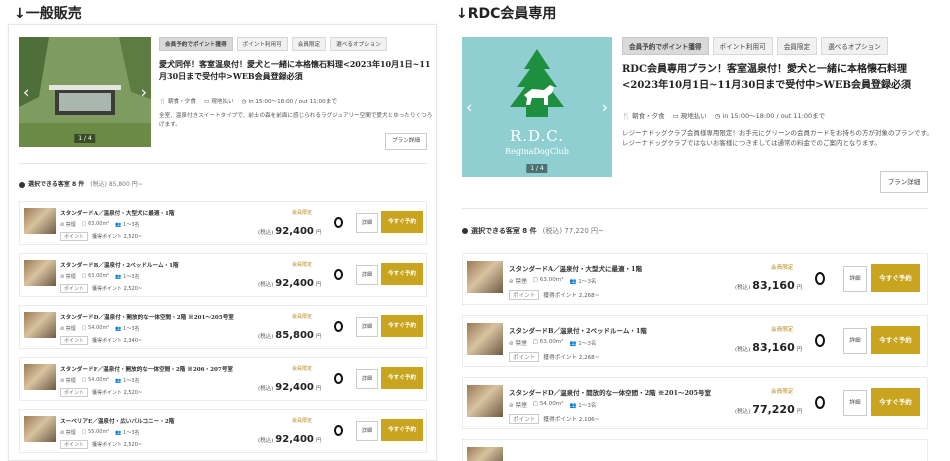 The width and height of the screenshot is (950, 461). Describe the element at coordinates (81, 183) in the screenshot. I see `available-rooms-summary: 選択できる客室 8 件 (税込) 85,800 円~` at that location.